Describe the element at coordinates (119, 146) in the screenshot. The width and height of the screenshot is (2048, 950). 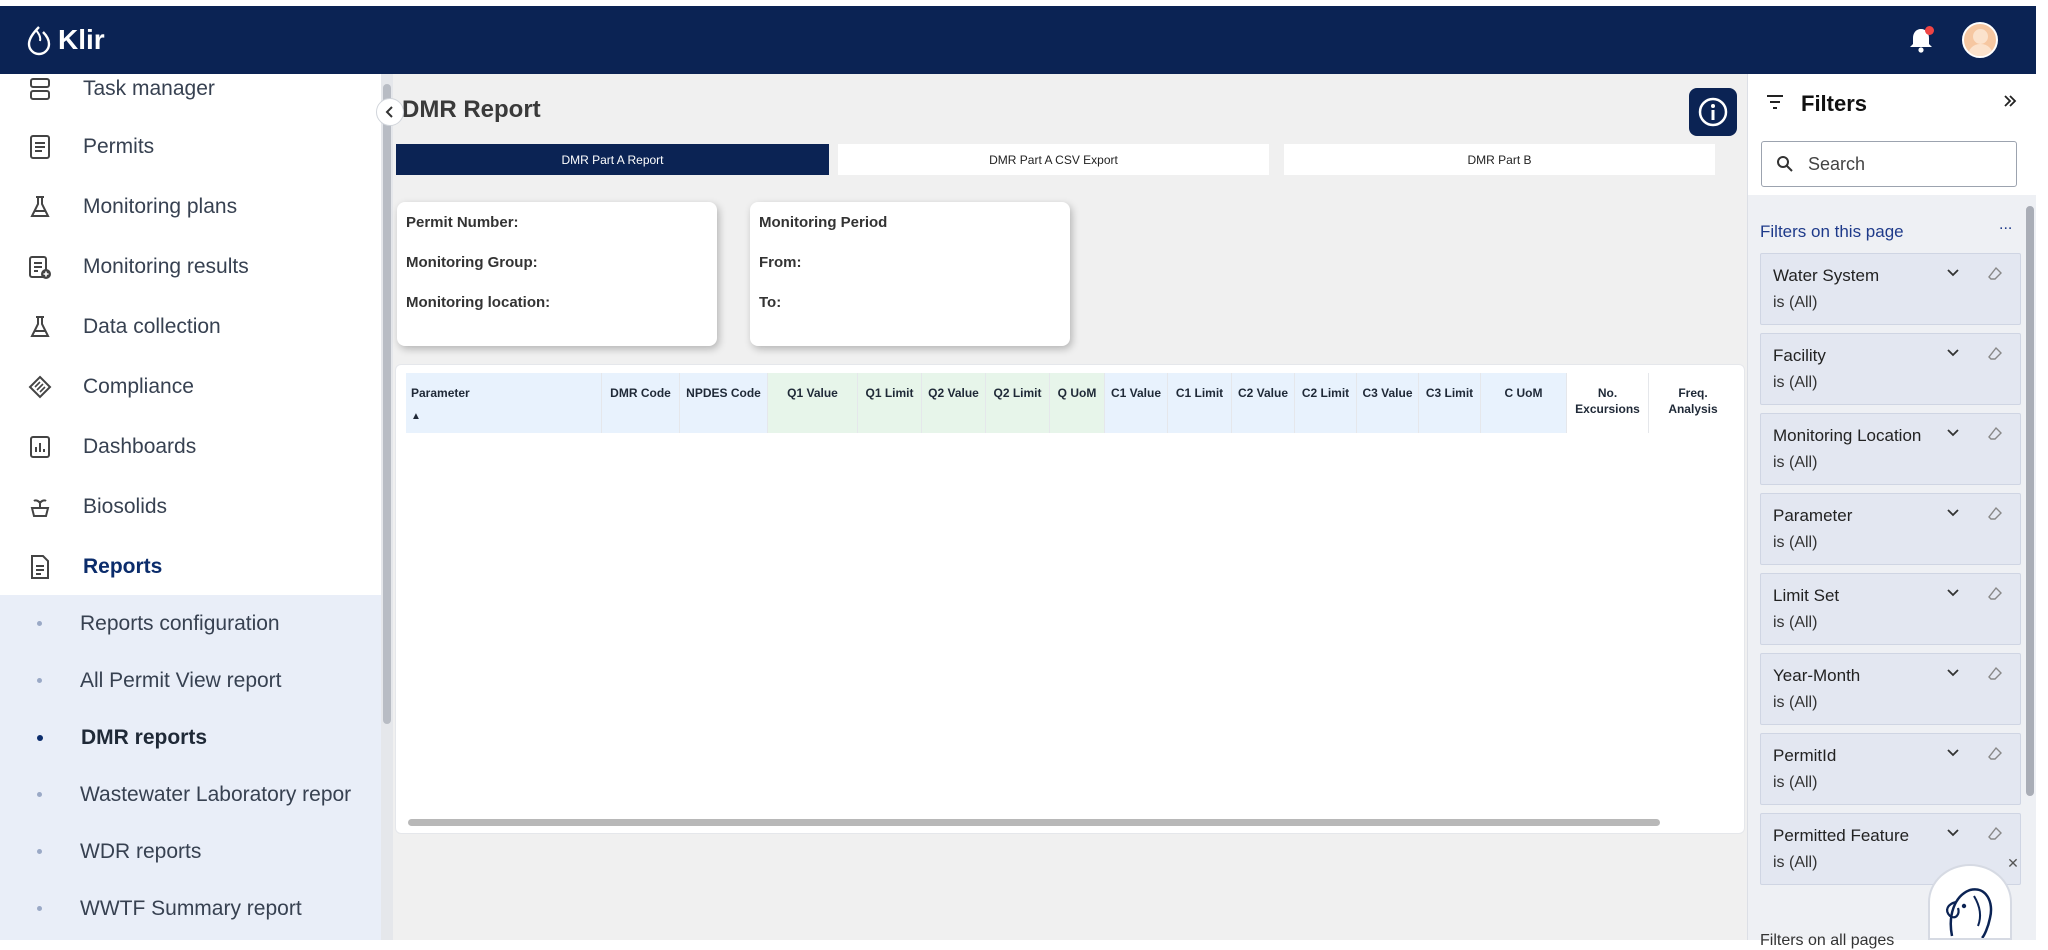
I see `sidebar-item-label: Permits` at that location.